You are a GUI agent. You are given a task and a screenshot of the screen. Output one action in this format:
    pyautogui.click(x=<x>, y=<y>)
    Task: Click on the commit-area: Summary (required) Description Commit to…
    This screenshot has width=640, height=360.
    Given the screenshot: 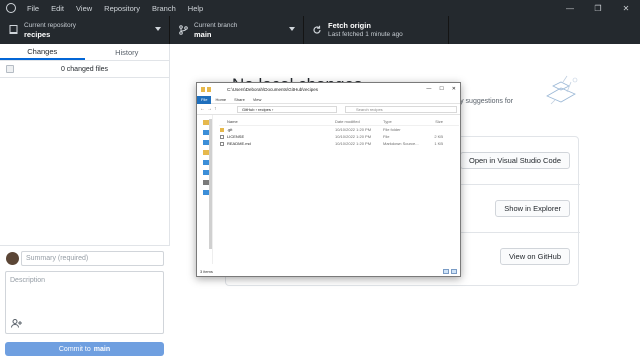 What is the action you would take?
    pyautogui.click(x=85, y=302)
    